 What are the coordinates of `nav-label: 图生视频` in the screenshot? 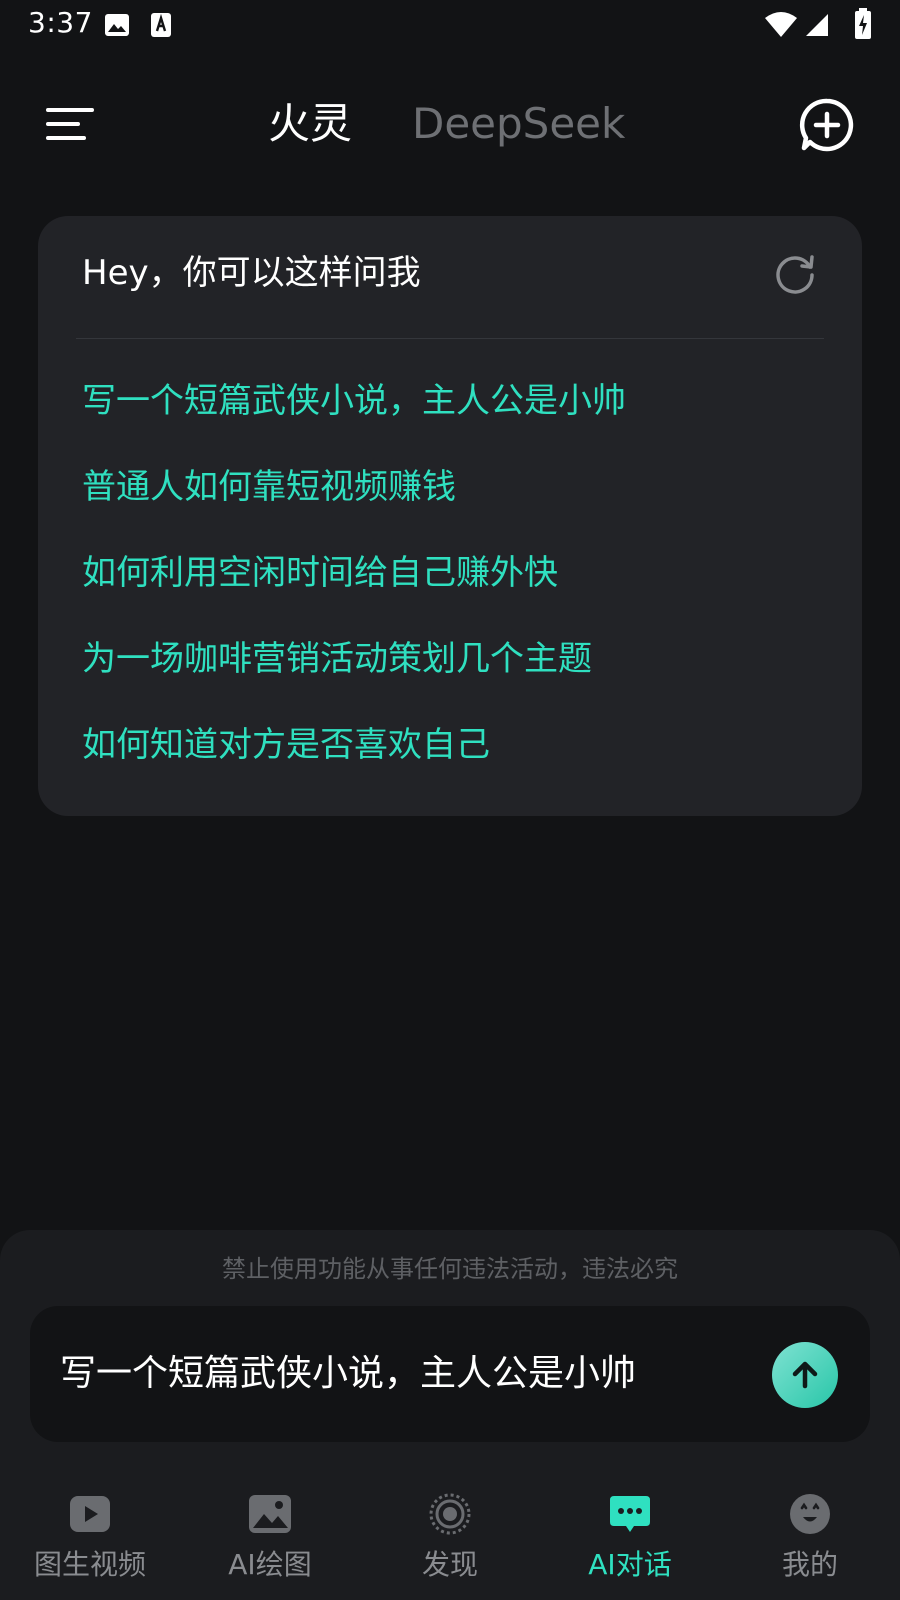 It's located at (89, 1564).